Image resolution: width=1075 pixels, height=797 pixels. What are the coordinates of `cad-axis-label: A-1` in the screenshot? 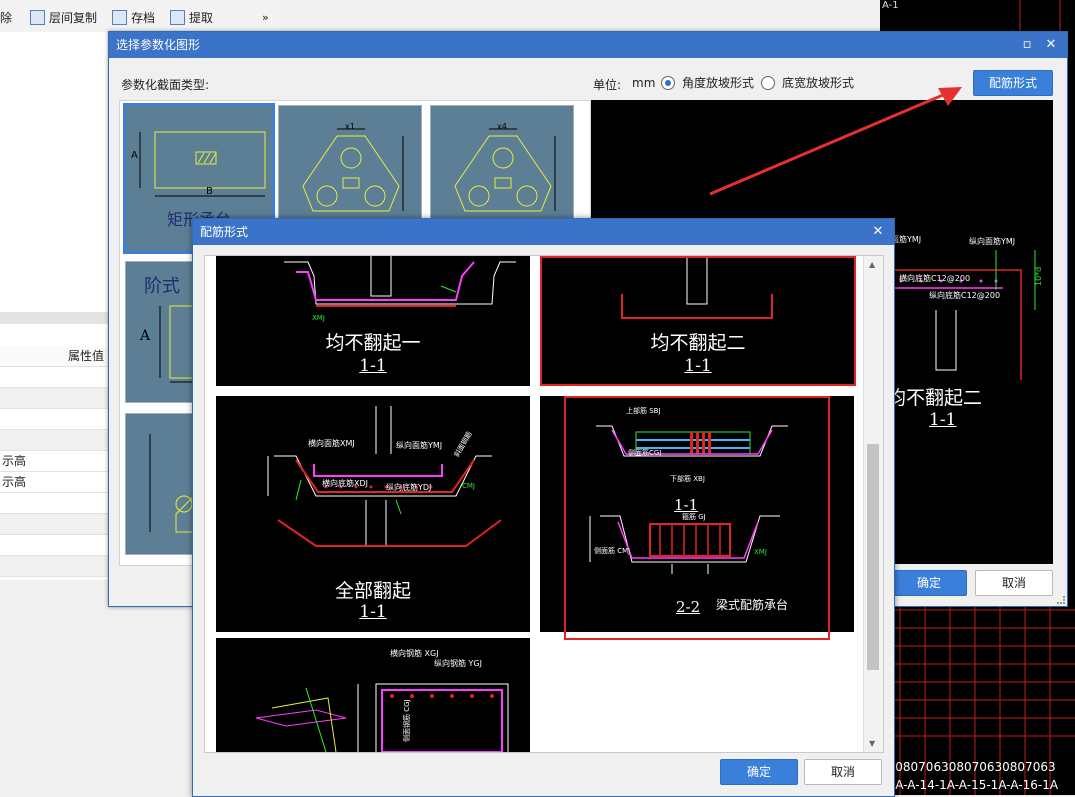 It's located at (890, 5).